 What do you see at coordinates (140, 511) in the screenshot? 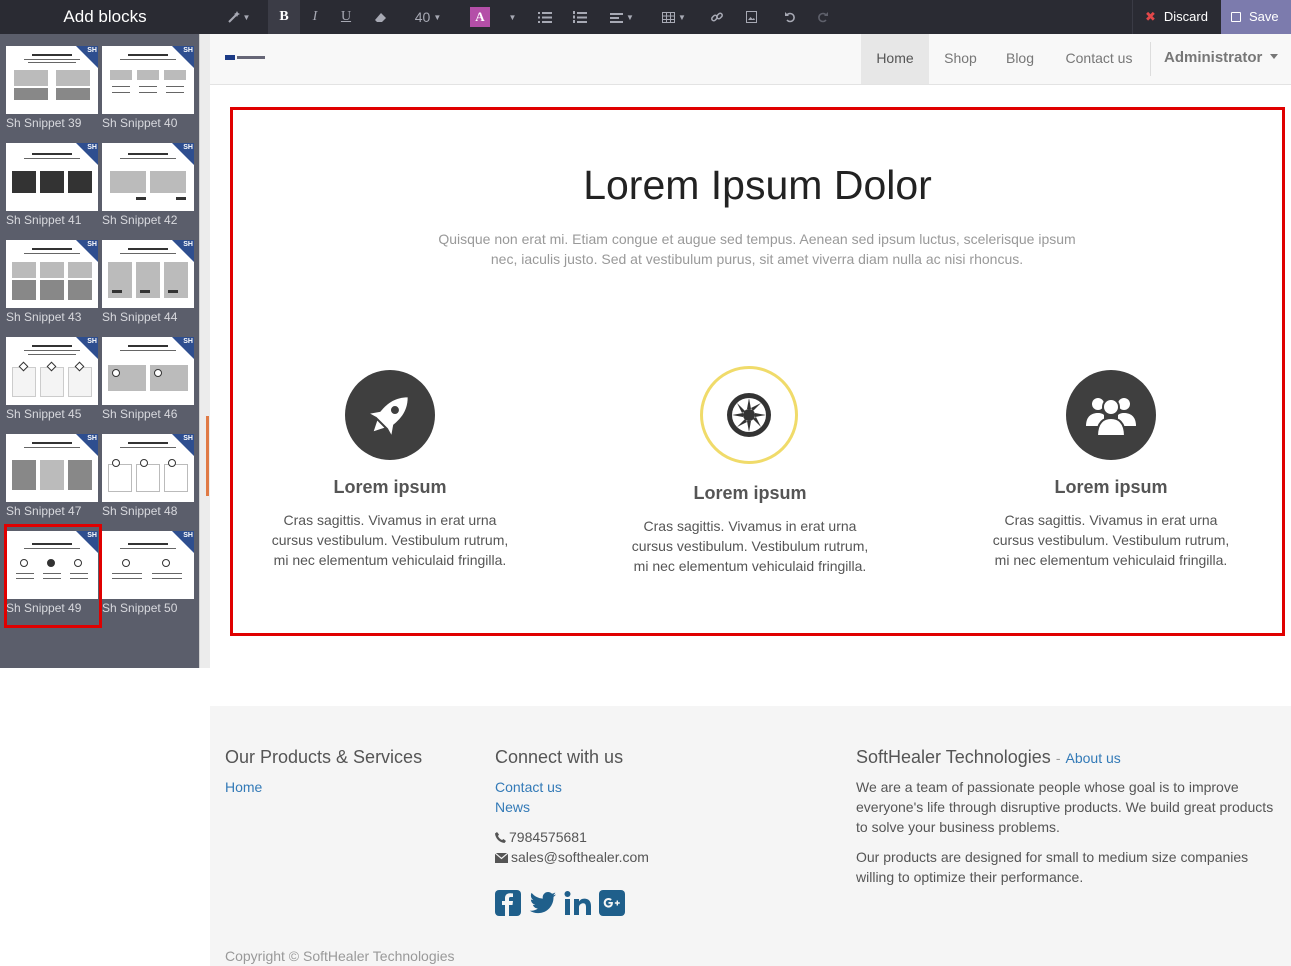
I see `snippet-label: Sh Snippet 48` at bounding box center [140, 511].